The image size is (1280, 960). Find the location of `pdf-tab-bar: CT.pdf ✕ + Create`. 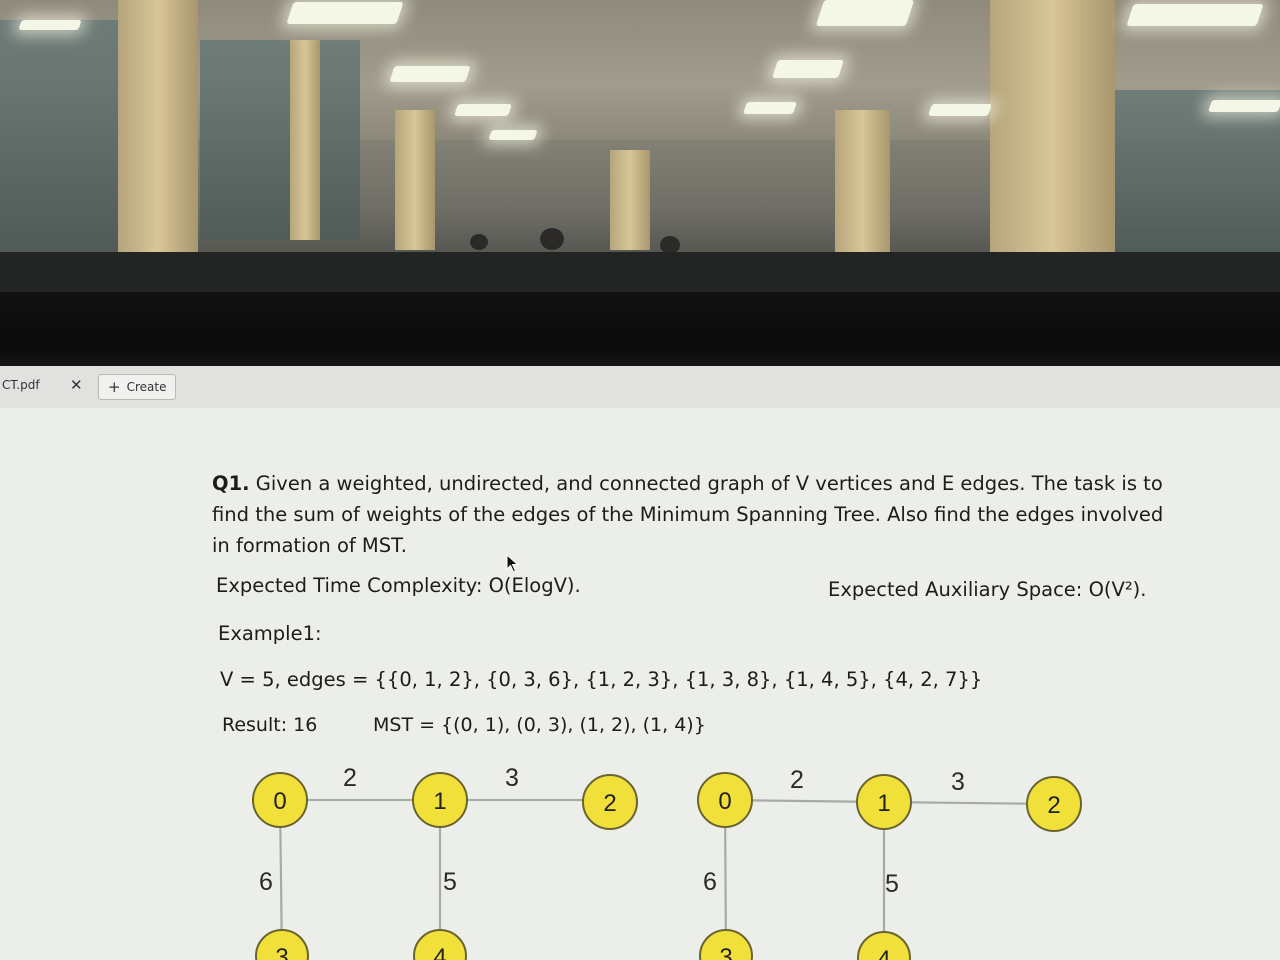

pdf-tab-bar: CT.pdf ✕ + Create is located at coordinates (640, 387).